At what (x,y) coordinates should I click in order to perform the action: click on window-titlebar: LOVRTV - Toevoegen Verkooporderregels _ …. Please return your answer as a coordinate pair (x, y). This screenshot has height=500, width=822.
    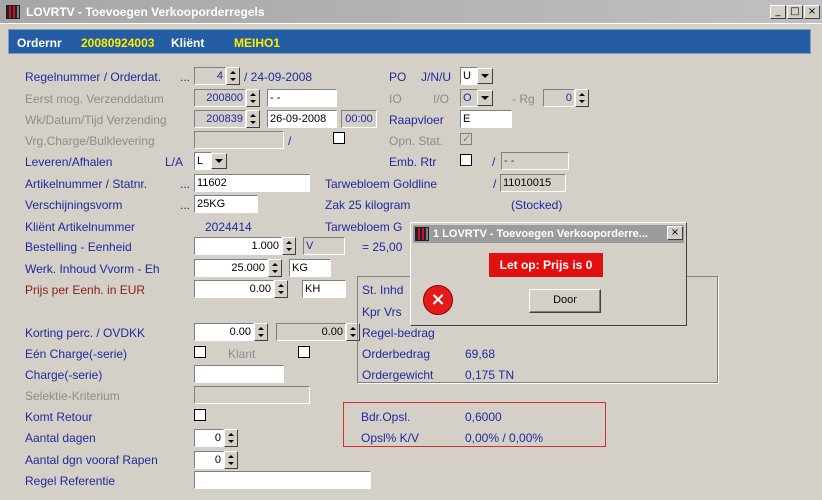
    Looking at the image, I should click on (411, 12).